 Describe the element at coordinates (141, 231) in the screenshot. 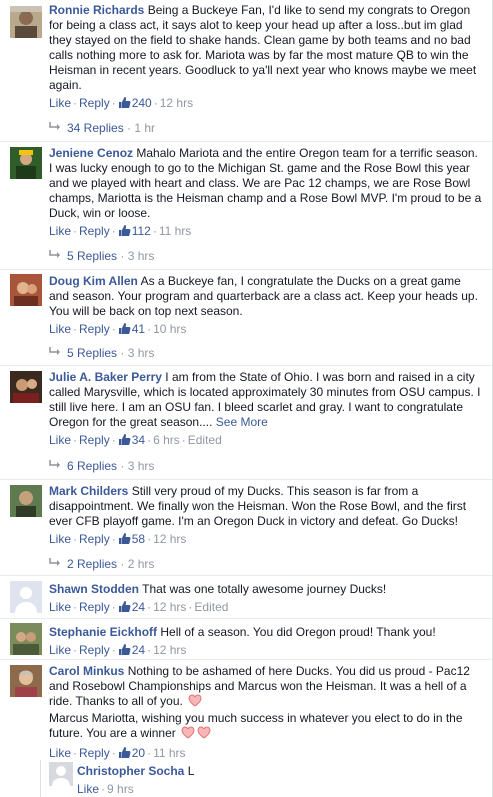

I see `like-count: 112` at that location.